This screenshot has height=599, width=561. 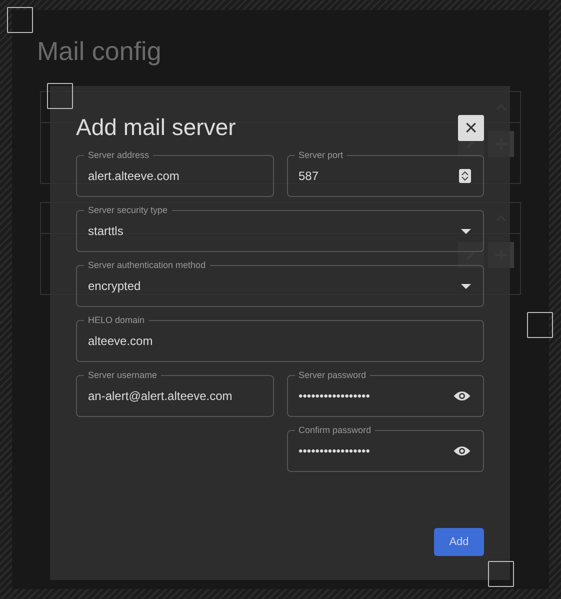 I want to click on close-button: ×, so click(x=471, y=127).